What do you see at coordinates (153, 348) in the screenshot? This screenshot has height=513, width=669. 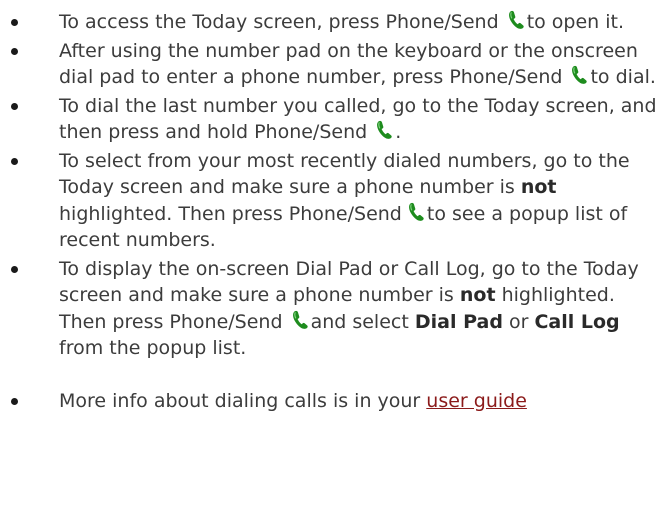 I see `tip-text: from the popup list.` at bounding box center [153, 348].